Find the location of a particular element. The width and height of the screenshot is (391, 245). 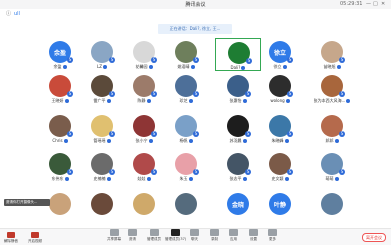

participant-label: 花馨园 is located at coordinates (144, 67).